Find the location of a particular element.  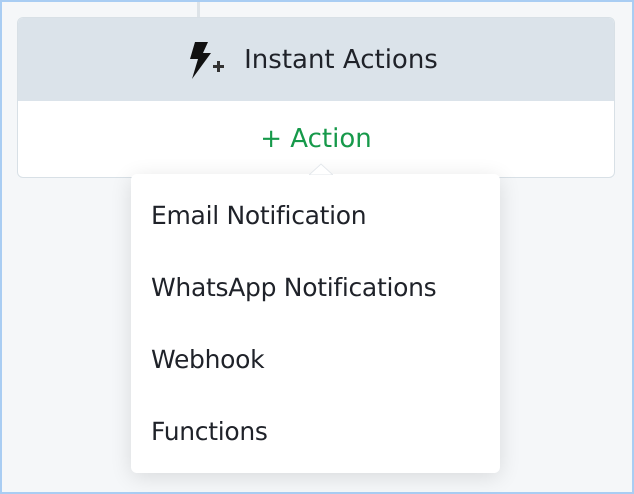

menu-item: Webhook is located at coordinates (315, 359).